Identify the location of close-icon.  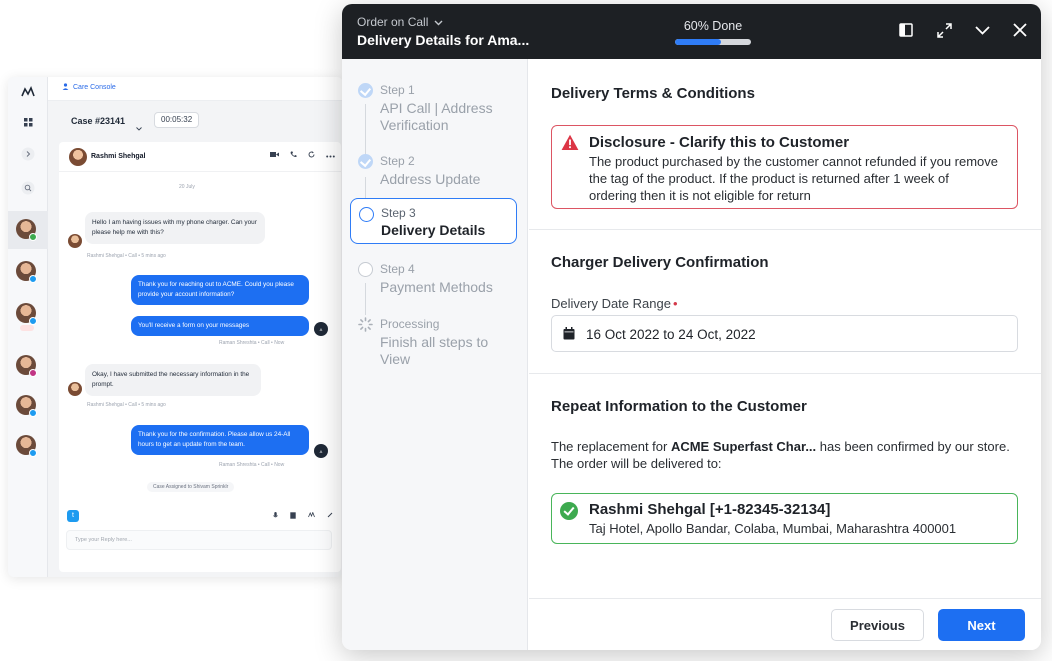
(1020, 30).